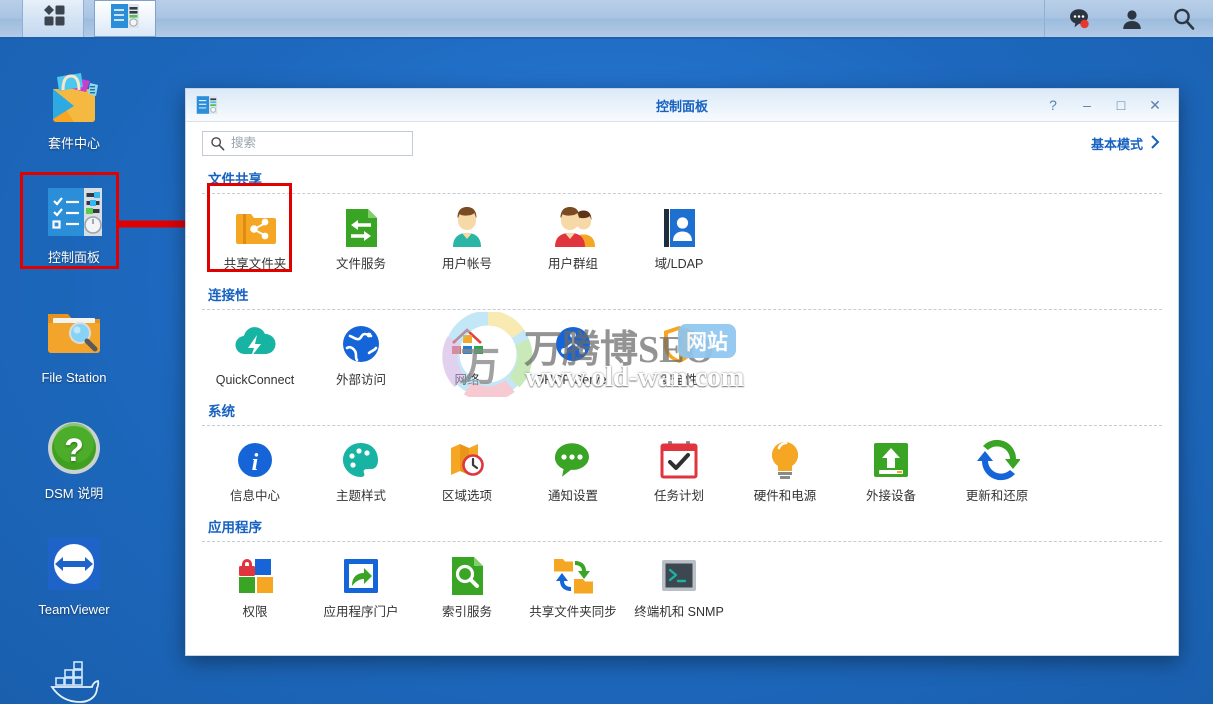  I want to click on window-title: 控制面板, so click(681, 106).